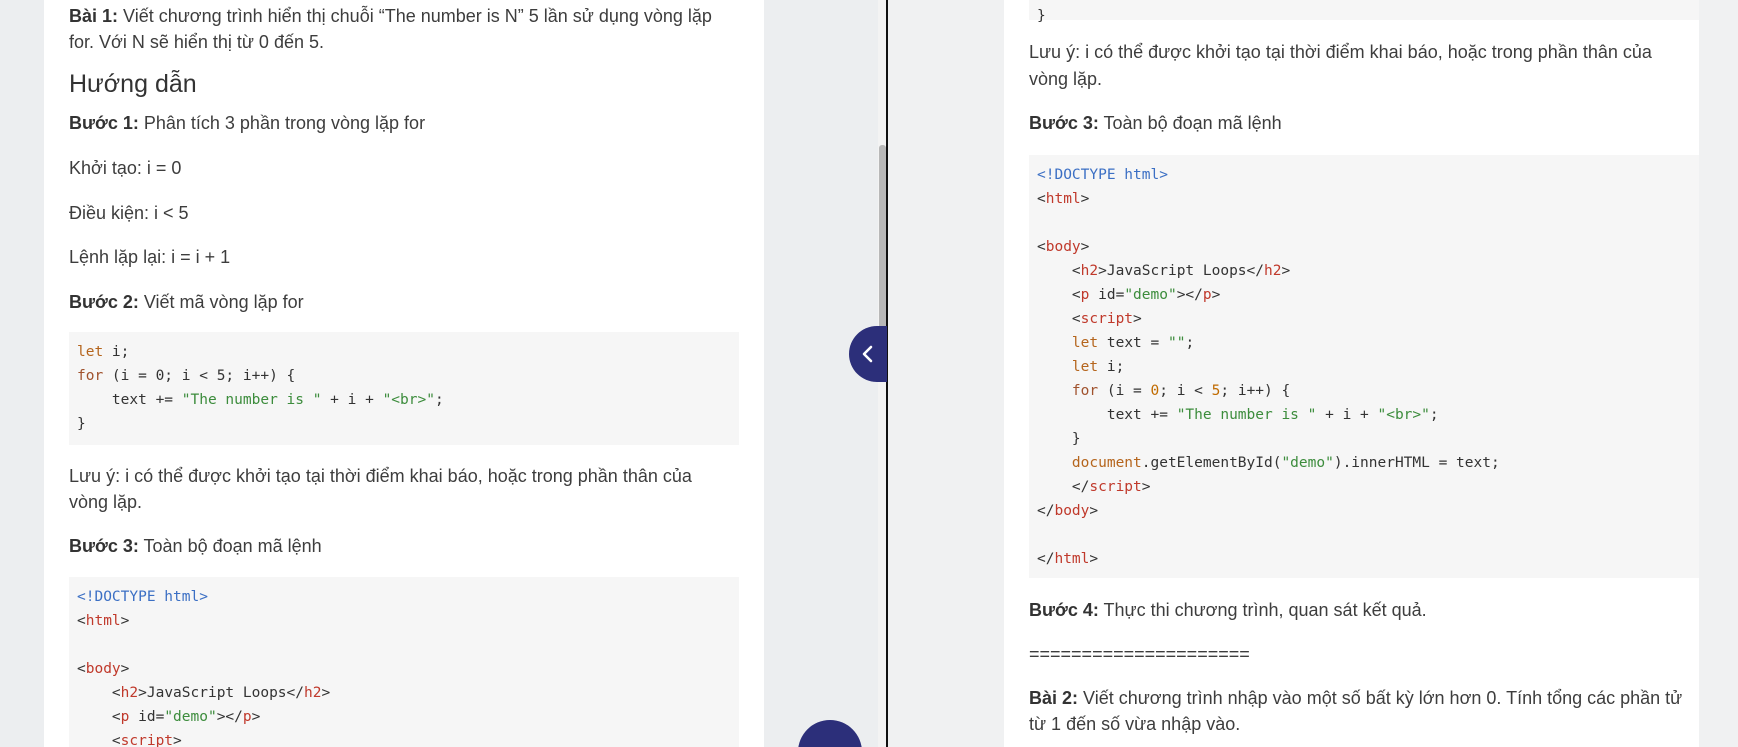  I want to click on init-text: Khởi tạo: i = 0, so click(125, 168).